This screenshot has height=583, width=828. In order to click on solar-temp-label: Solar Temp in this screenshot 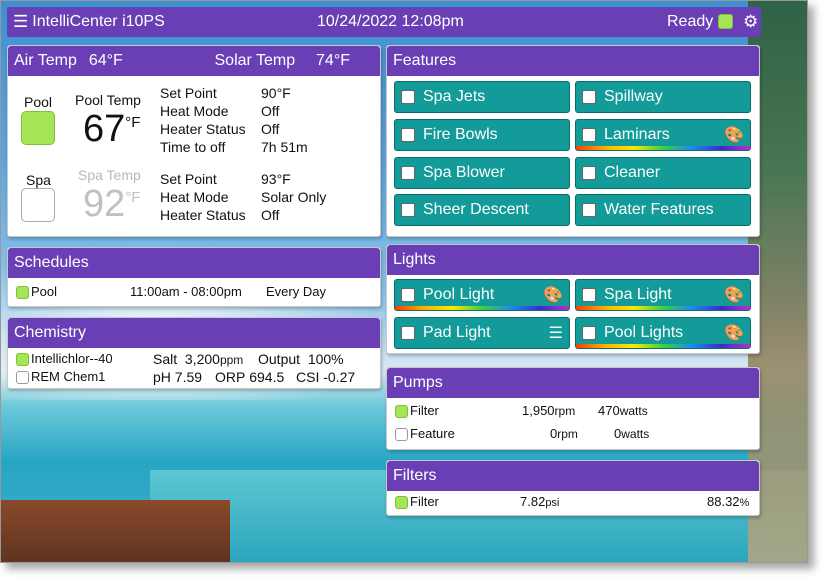, I will do `click(255, 60)`.